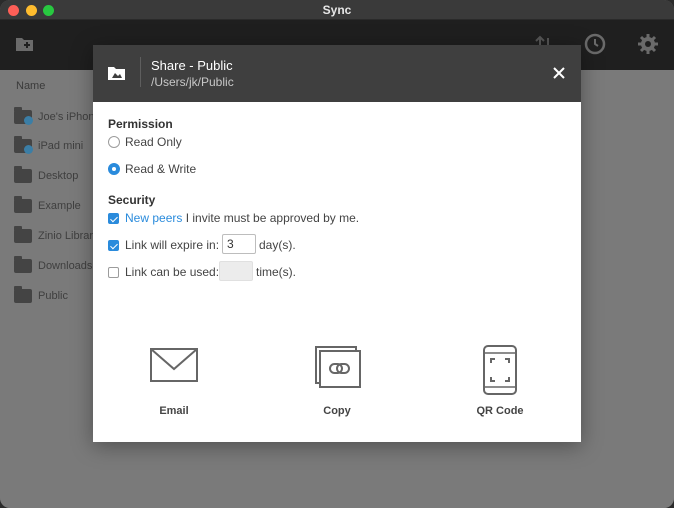 The width and height of the screenshot is (674, 508). What do you see at coordinates (48, 146) in the screenshot?
I see `list-item: iPad mini` at bounding box center [48, 146].